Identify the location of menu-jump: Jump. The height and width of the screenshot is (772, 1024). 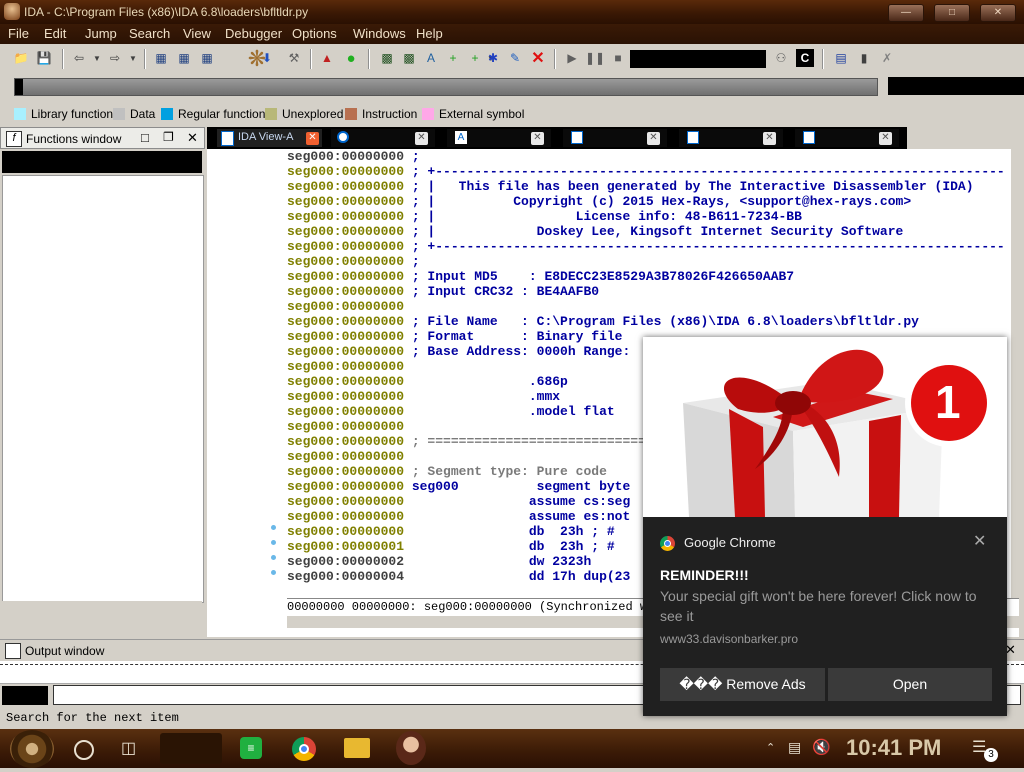
(101, 33).